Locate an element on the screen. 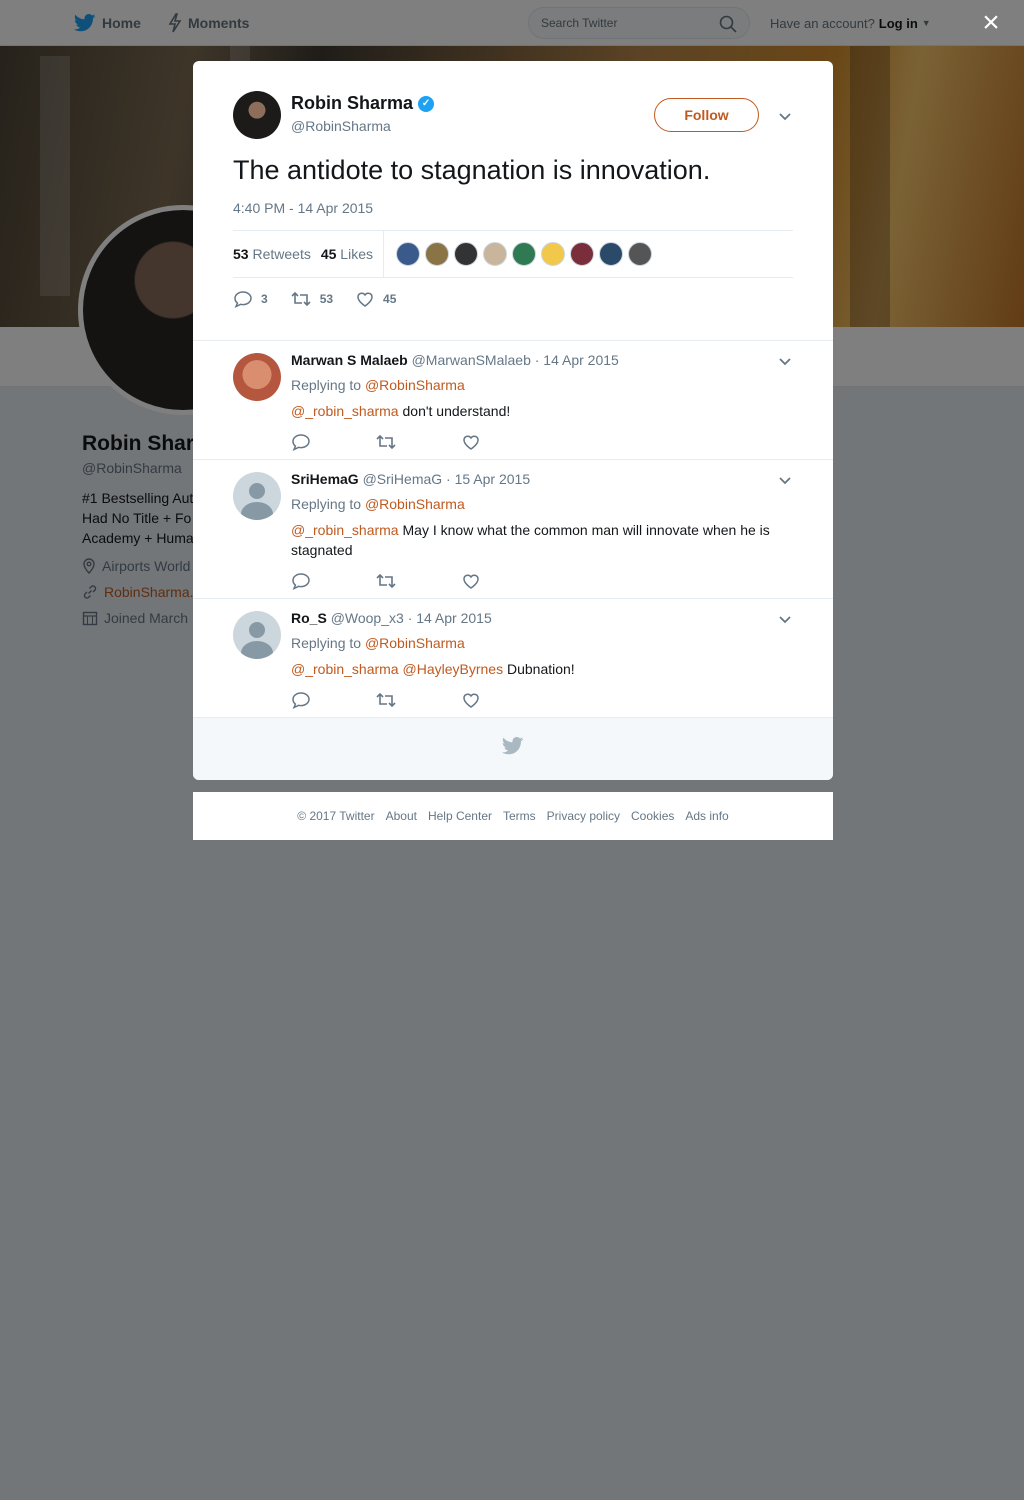  retweet-action: 53 is located at coordinates (311, 299).